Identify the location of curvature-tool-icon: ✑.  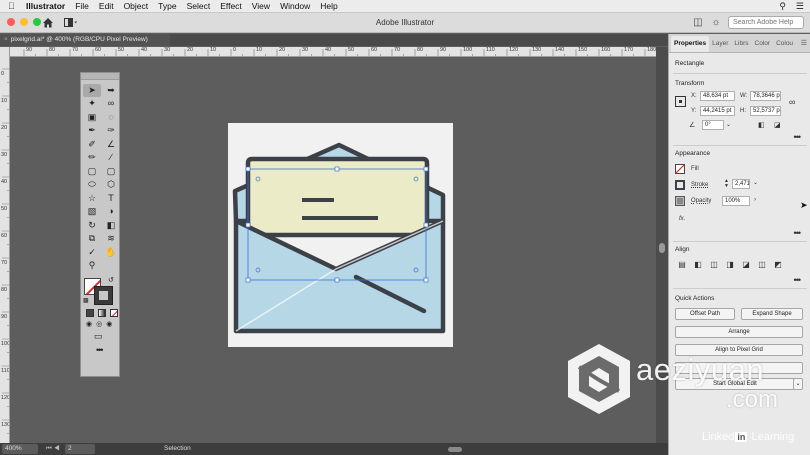
(111, 131).